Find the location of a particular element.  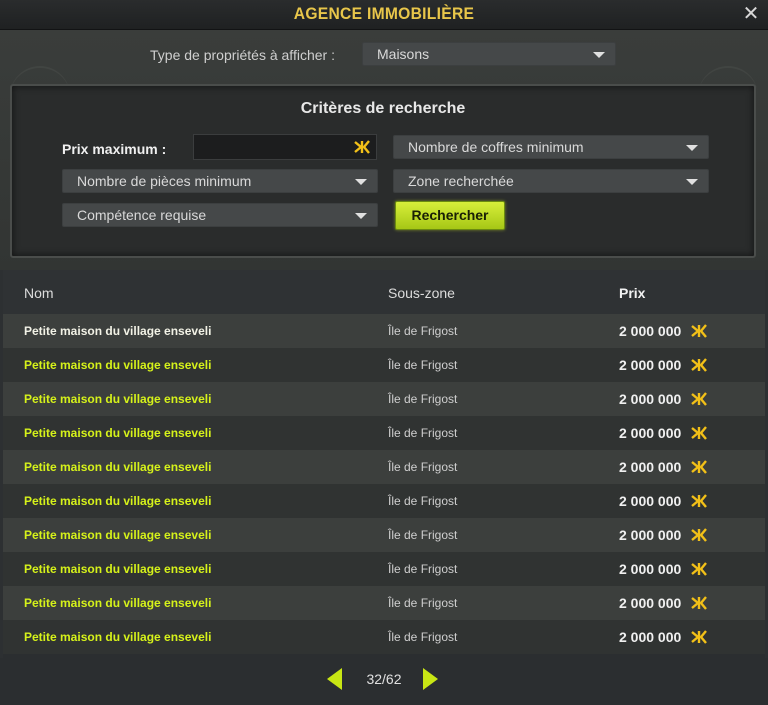

min-rooms-select: Nombre de pièces minimum is located at coordinates (220, 181).